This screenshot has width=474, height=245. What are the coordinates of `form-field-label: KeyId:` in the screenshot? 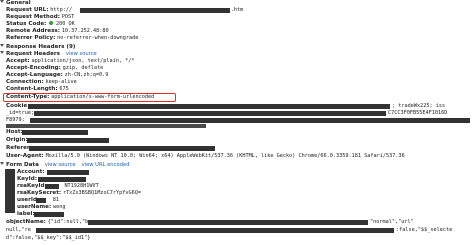 It's located at (27, 179).